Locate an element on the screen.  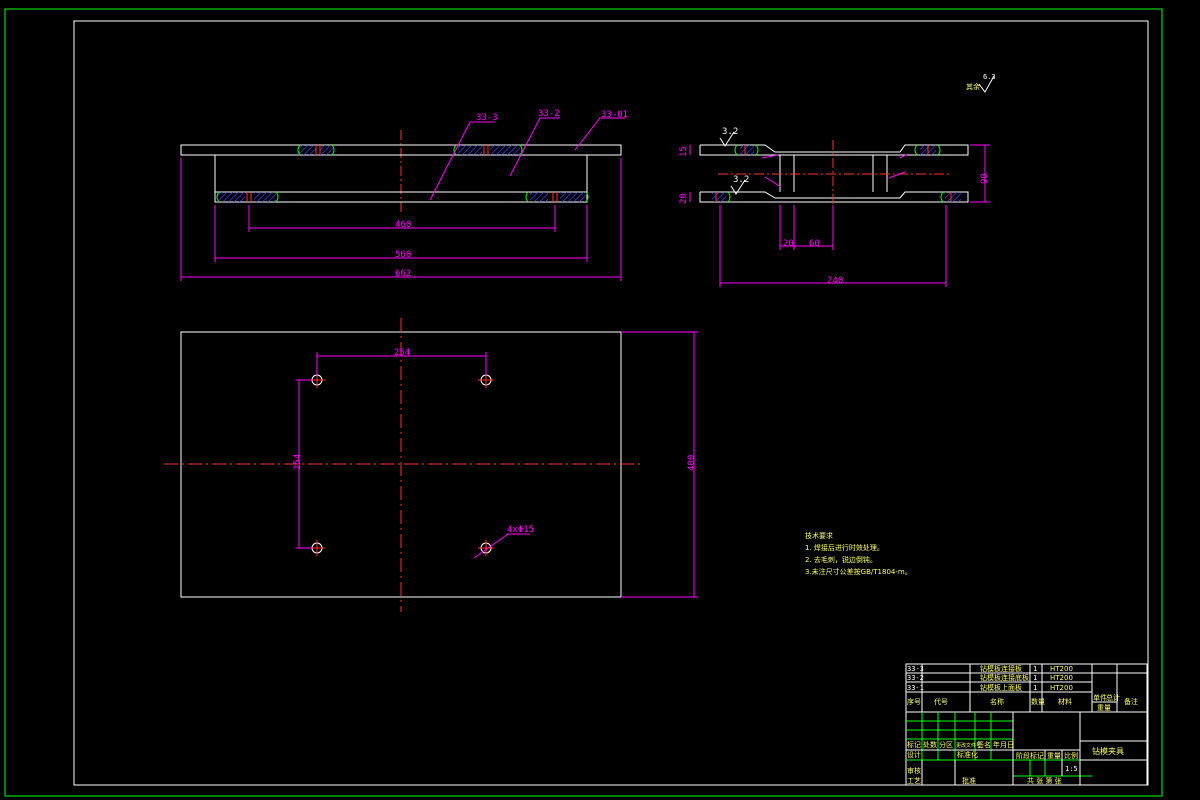
front-label-c: 33-01 is located at coordinates (614, 115).